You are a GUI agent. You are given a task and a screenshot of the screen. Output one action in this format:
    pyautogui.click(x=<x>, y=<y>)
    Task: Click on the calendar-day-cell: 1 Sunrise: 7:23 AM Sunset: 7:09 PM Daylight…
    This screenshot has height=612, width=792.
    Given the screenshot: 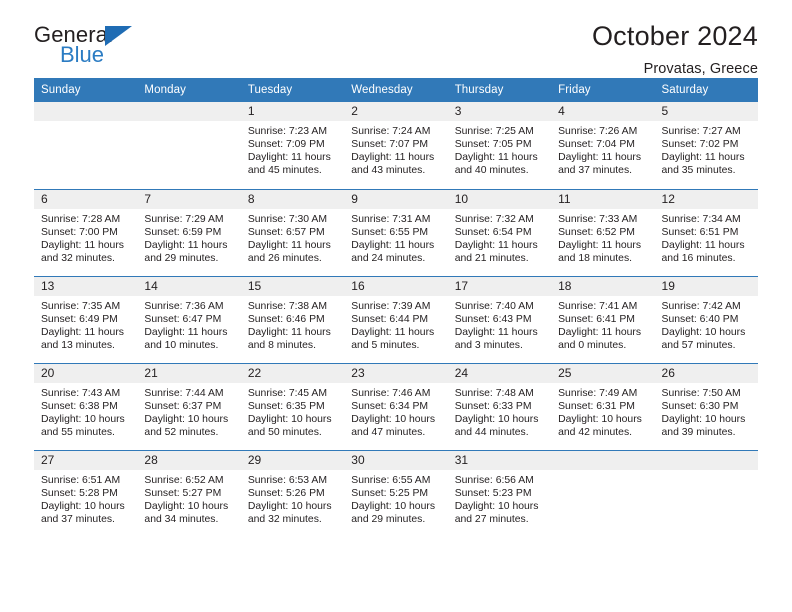 What is the action you would take?
    pyautogui.click(x=292, y=145)
    